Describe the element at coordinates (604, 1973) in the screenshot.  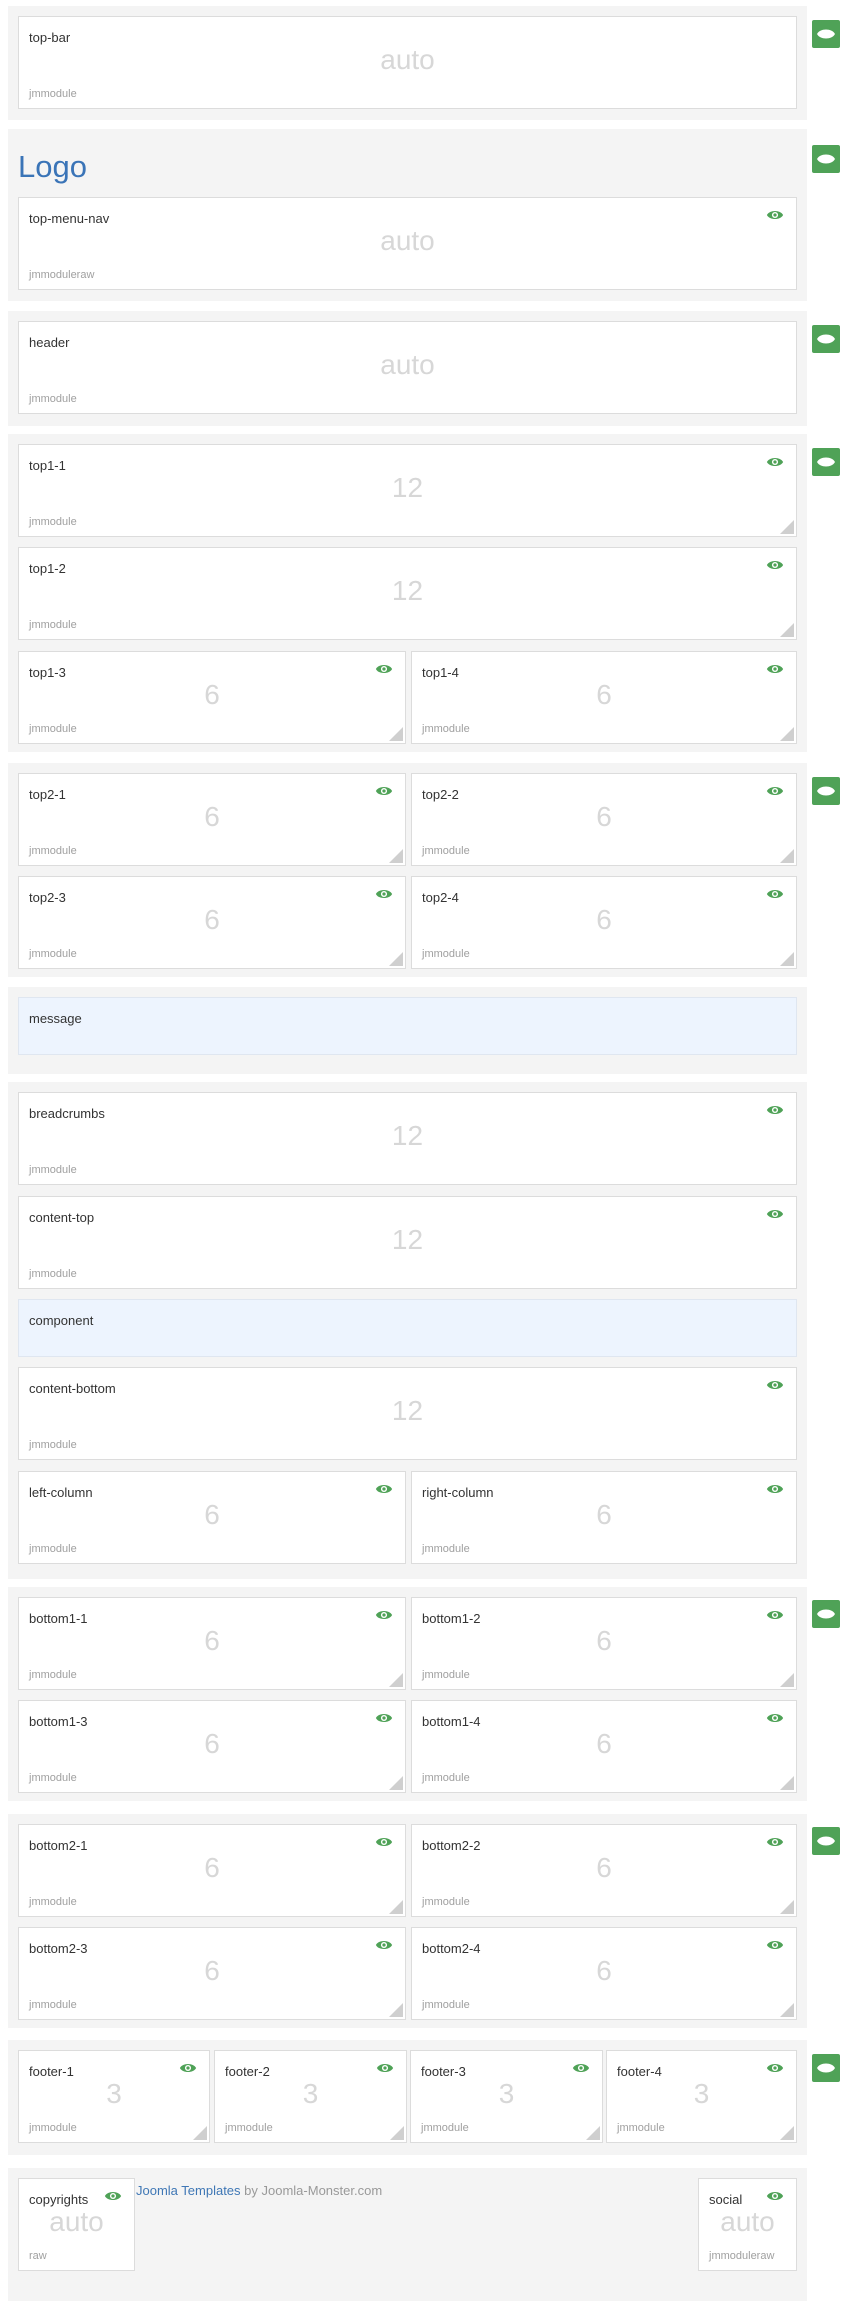
I see `module-bottom2-4: bottom2-4 6 jmmodule` at that location.